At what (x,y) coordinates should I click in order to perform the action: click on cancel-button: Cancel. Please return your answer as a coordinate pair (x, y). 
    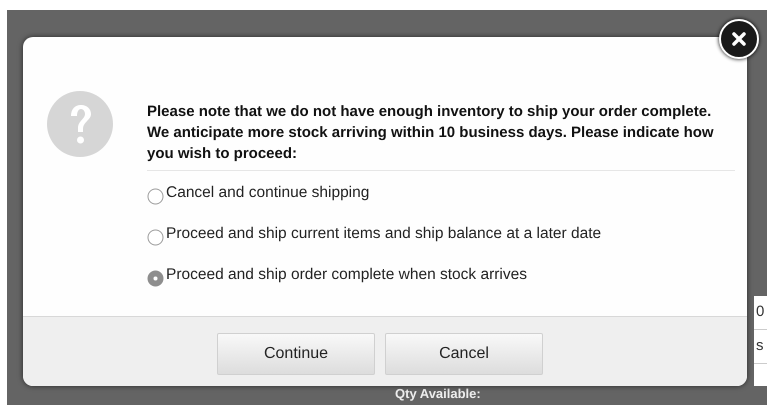
    Looking at the image, I should click on (464, 354).